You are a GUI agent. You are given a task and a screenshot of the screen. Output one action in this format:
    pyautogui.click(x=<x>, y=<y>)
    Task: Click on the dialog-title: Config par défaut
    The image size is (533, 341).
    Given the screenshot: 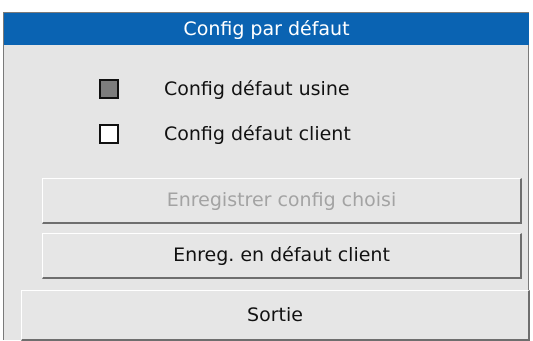 What is the action you would take?
    pyautogui.click(x=266, y=29)
    